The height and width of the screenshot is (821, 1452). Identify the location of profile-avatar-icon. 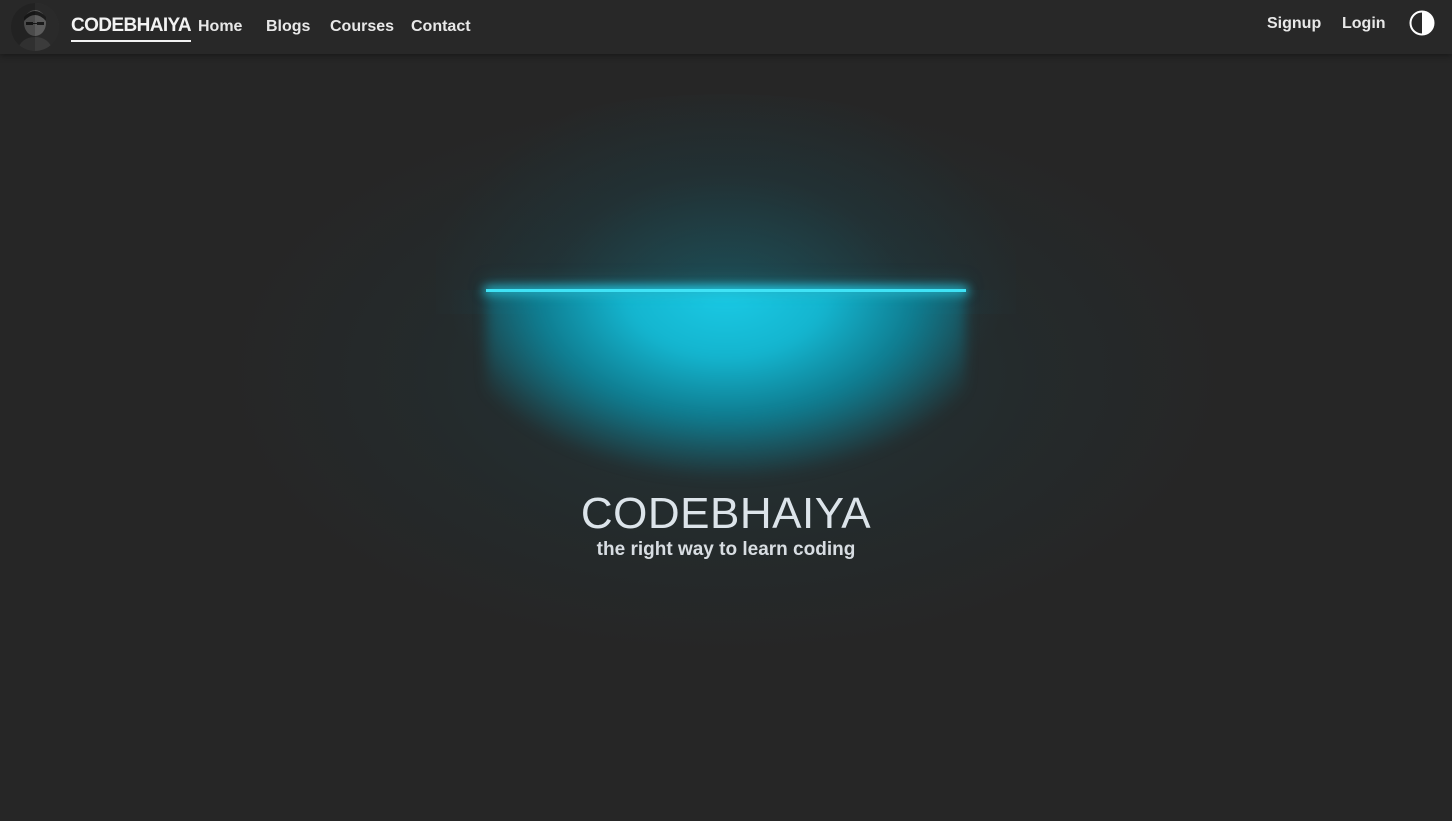
(35, 27).